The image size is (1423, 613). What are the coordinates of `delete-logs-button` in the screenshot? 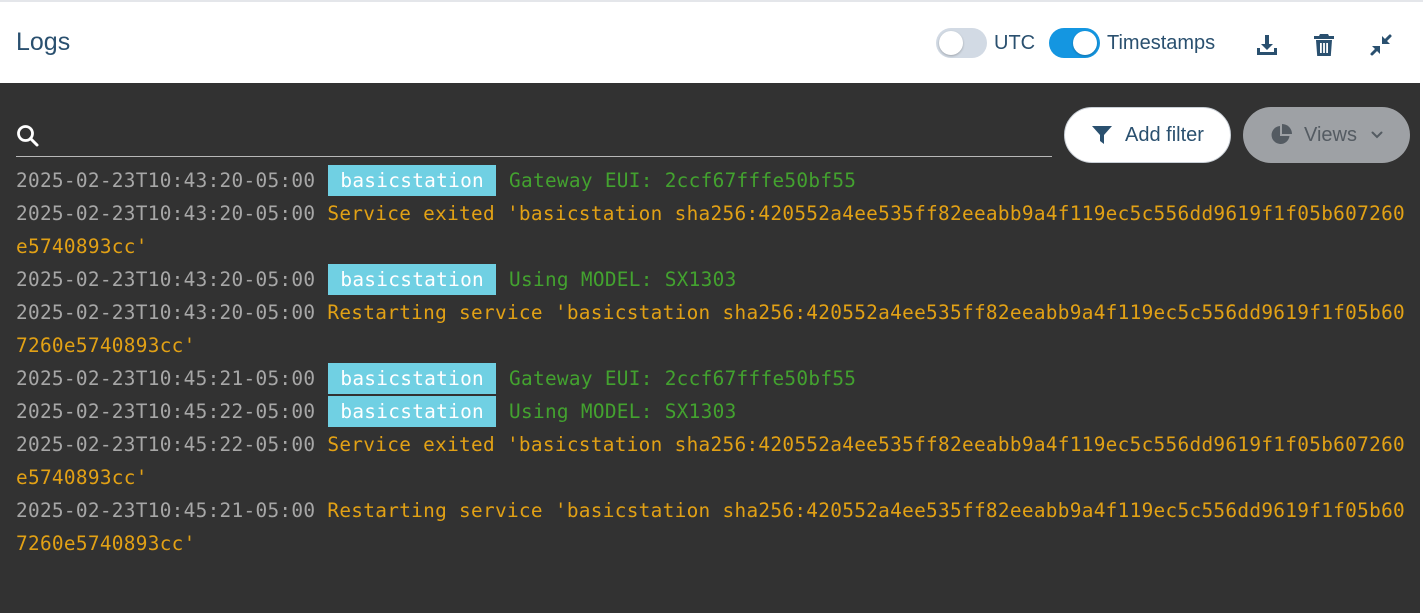 It's located at (1324, 45).